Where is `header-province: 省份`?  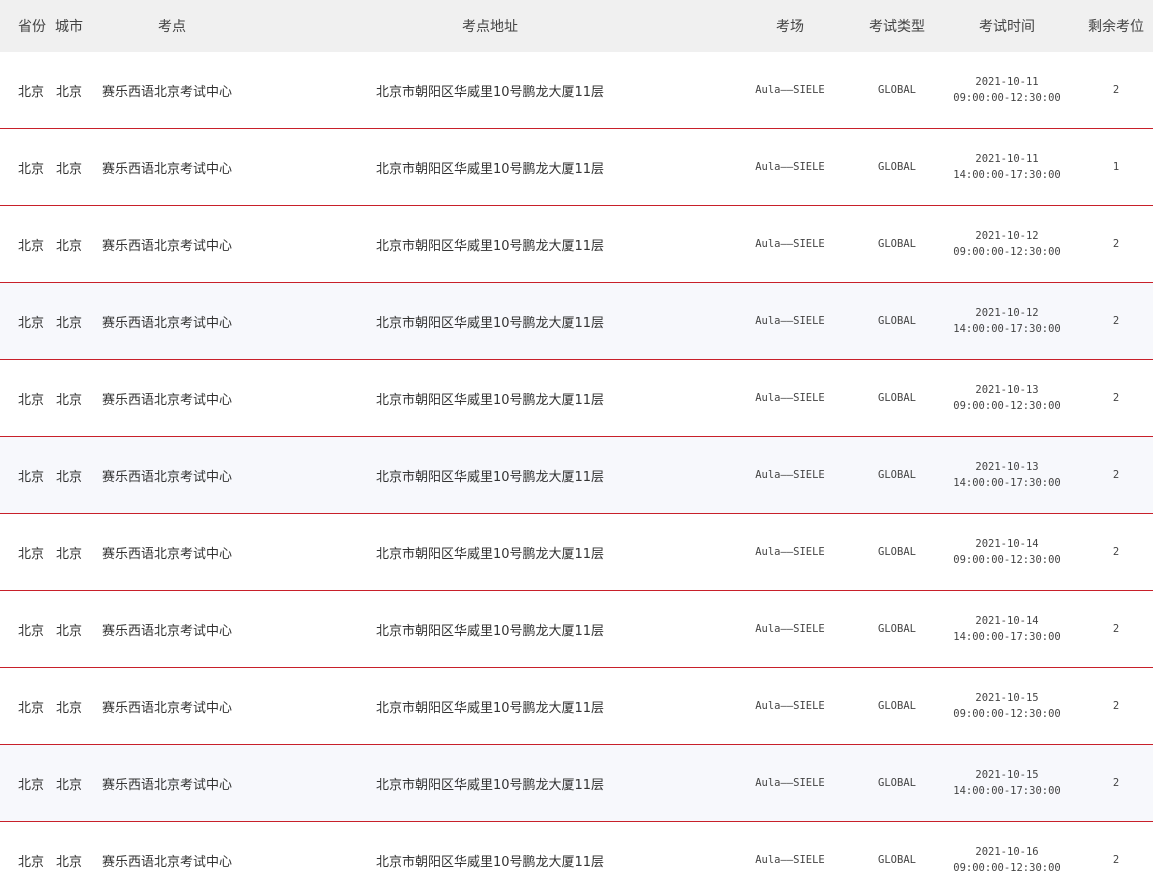 header-province: 省份 is located at coordinates (32, 27).